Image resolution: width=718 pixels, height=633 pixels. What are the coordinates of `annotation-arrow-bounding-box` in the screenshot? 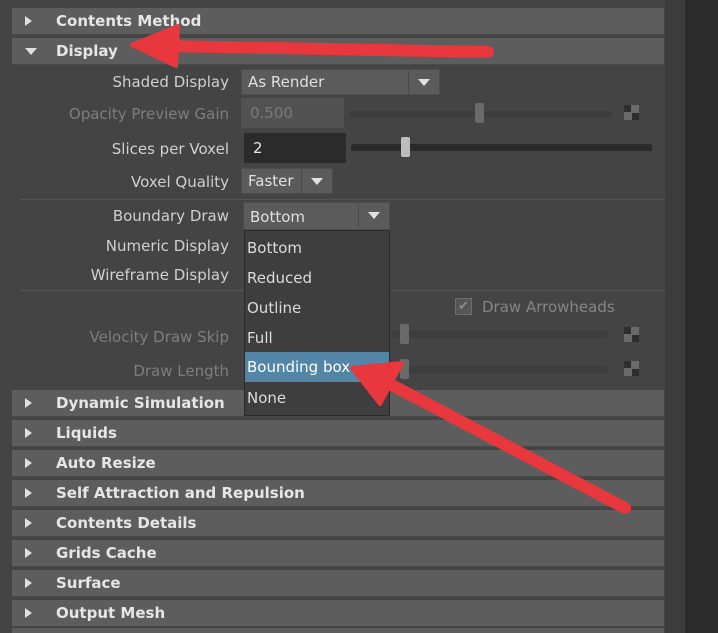 It's located at (490, 437).